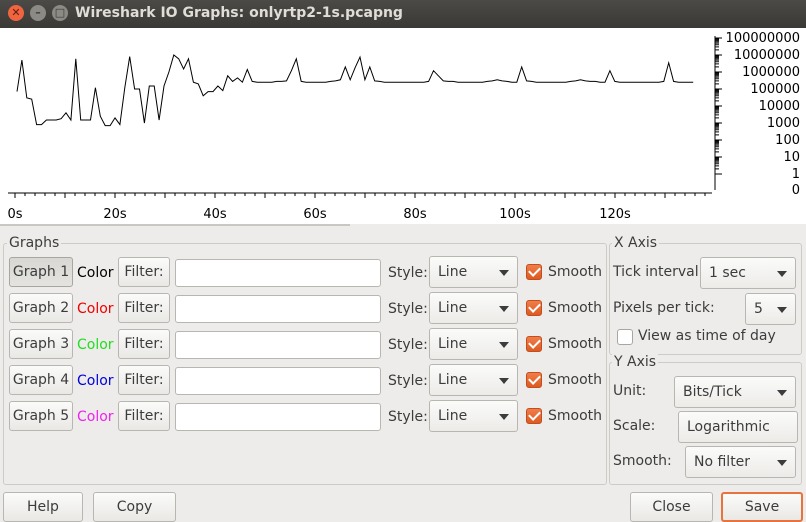  I want to click on scale-select: Logarithmic, so click(738, 427).